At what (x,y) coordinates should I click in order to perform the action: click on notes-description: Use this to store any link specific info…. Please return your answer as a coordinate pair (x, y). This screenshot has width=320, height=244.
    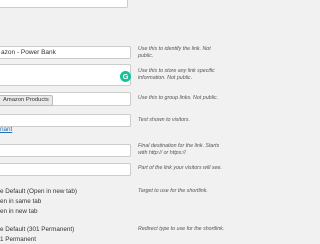
    Looking at the image, I should click on (176, 75).